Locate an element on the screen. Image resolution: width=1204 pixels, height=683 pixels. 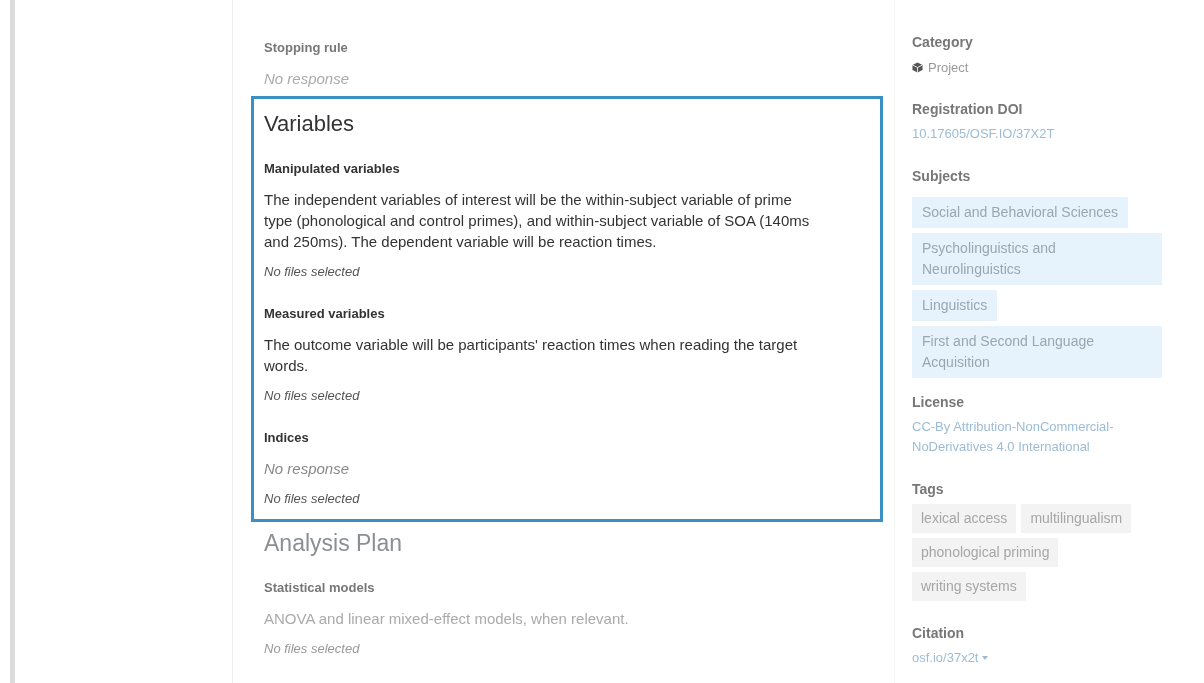
question-label: Indices is located at coordinates (287, 438).